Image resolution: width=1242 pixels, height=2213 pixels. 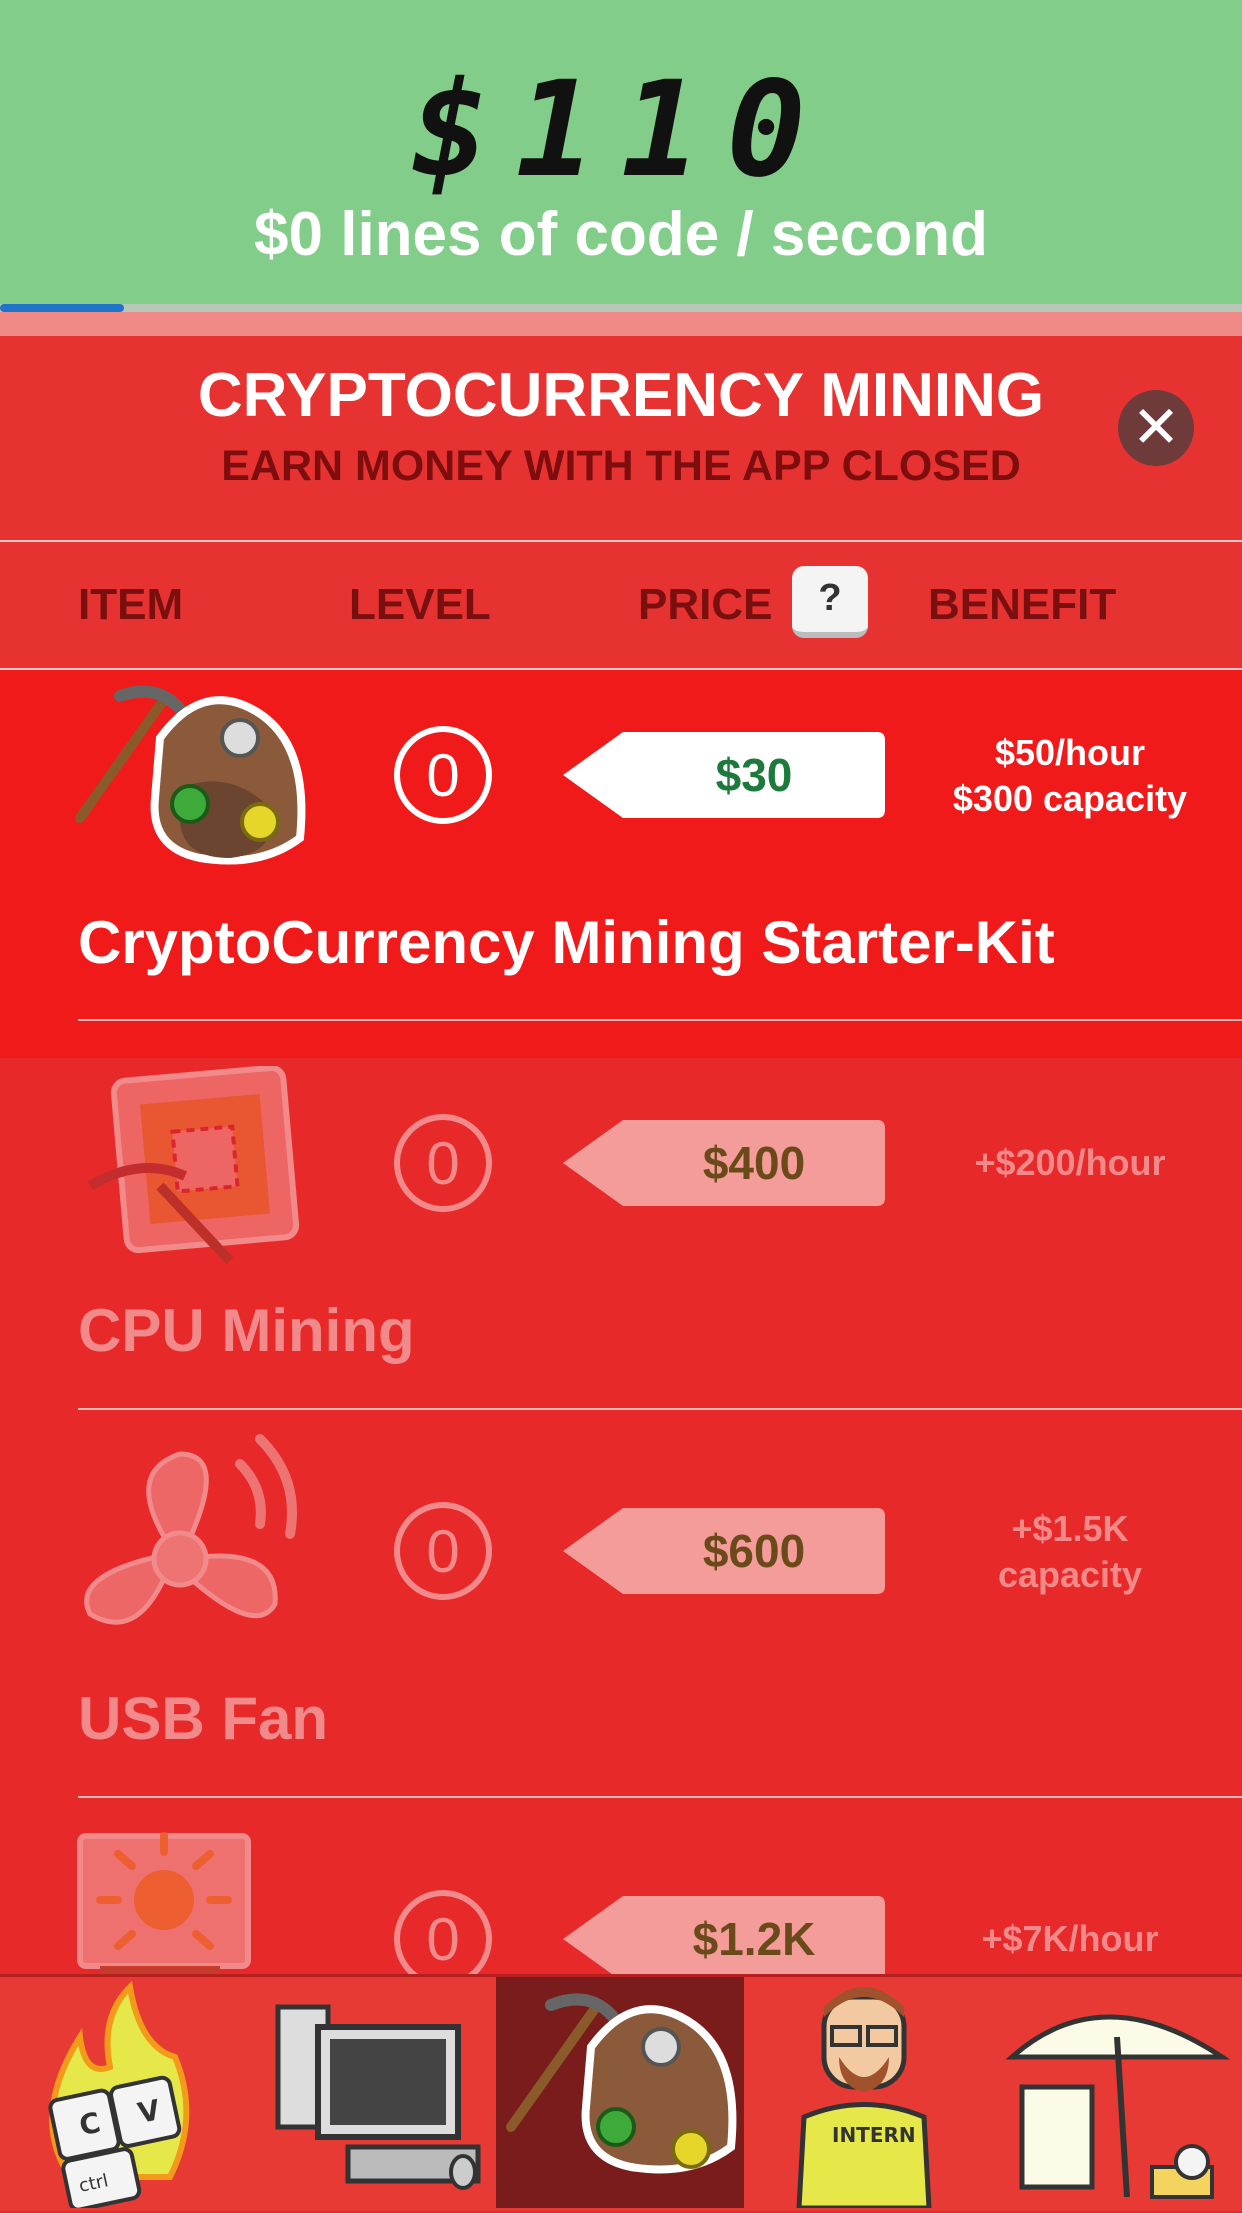 What do you see at coordinates (1070, 1528) in the screenshot?
I see `benefit-line-1: +$1.5K` at bounding box center [1070, 1528].